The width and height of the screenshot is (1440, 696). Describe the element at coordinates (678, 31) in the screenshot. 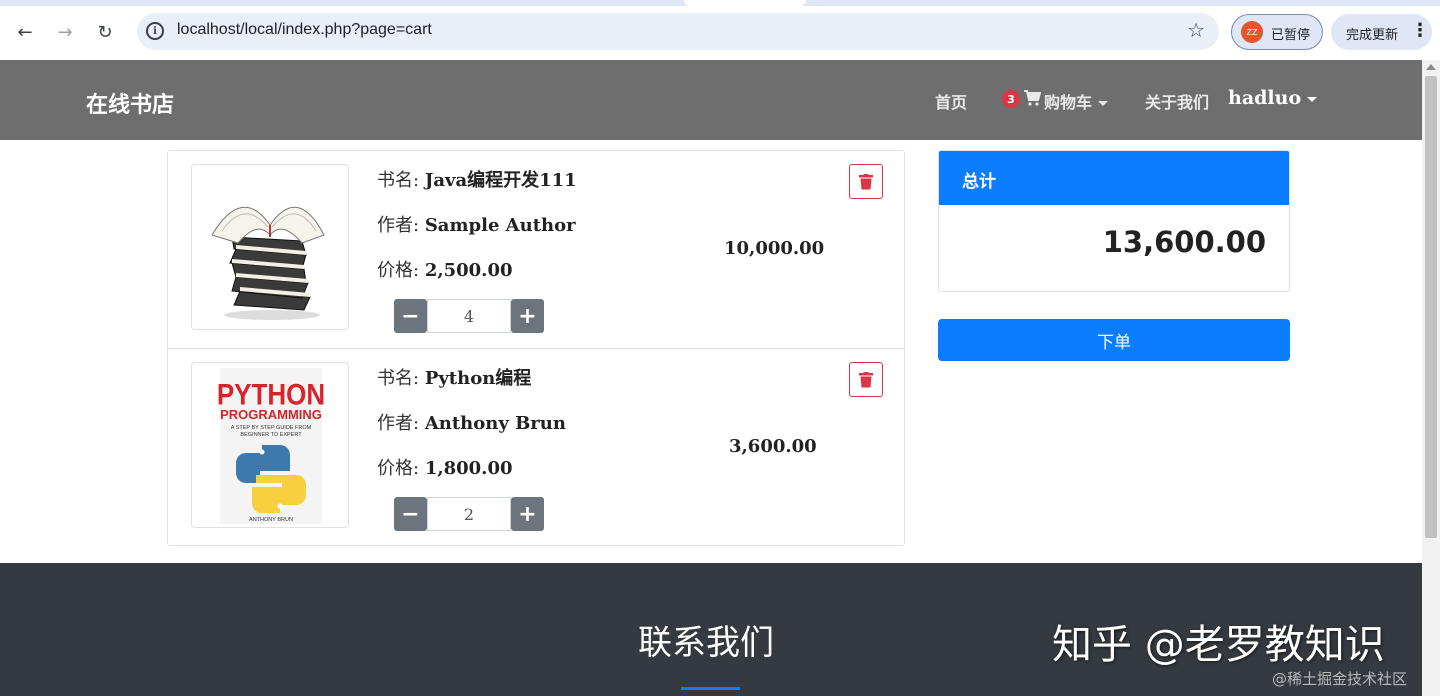

I see `address-bar: i localhost/local/index.php?page=cart ☆` at that location.